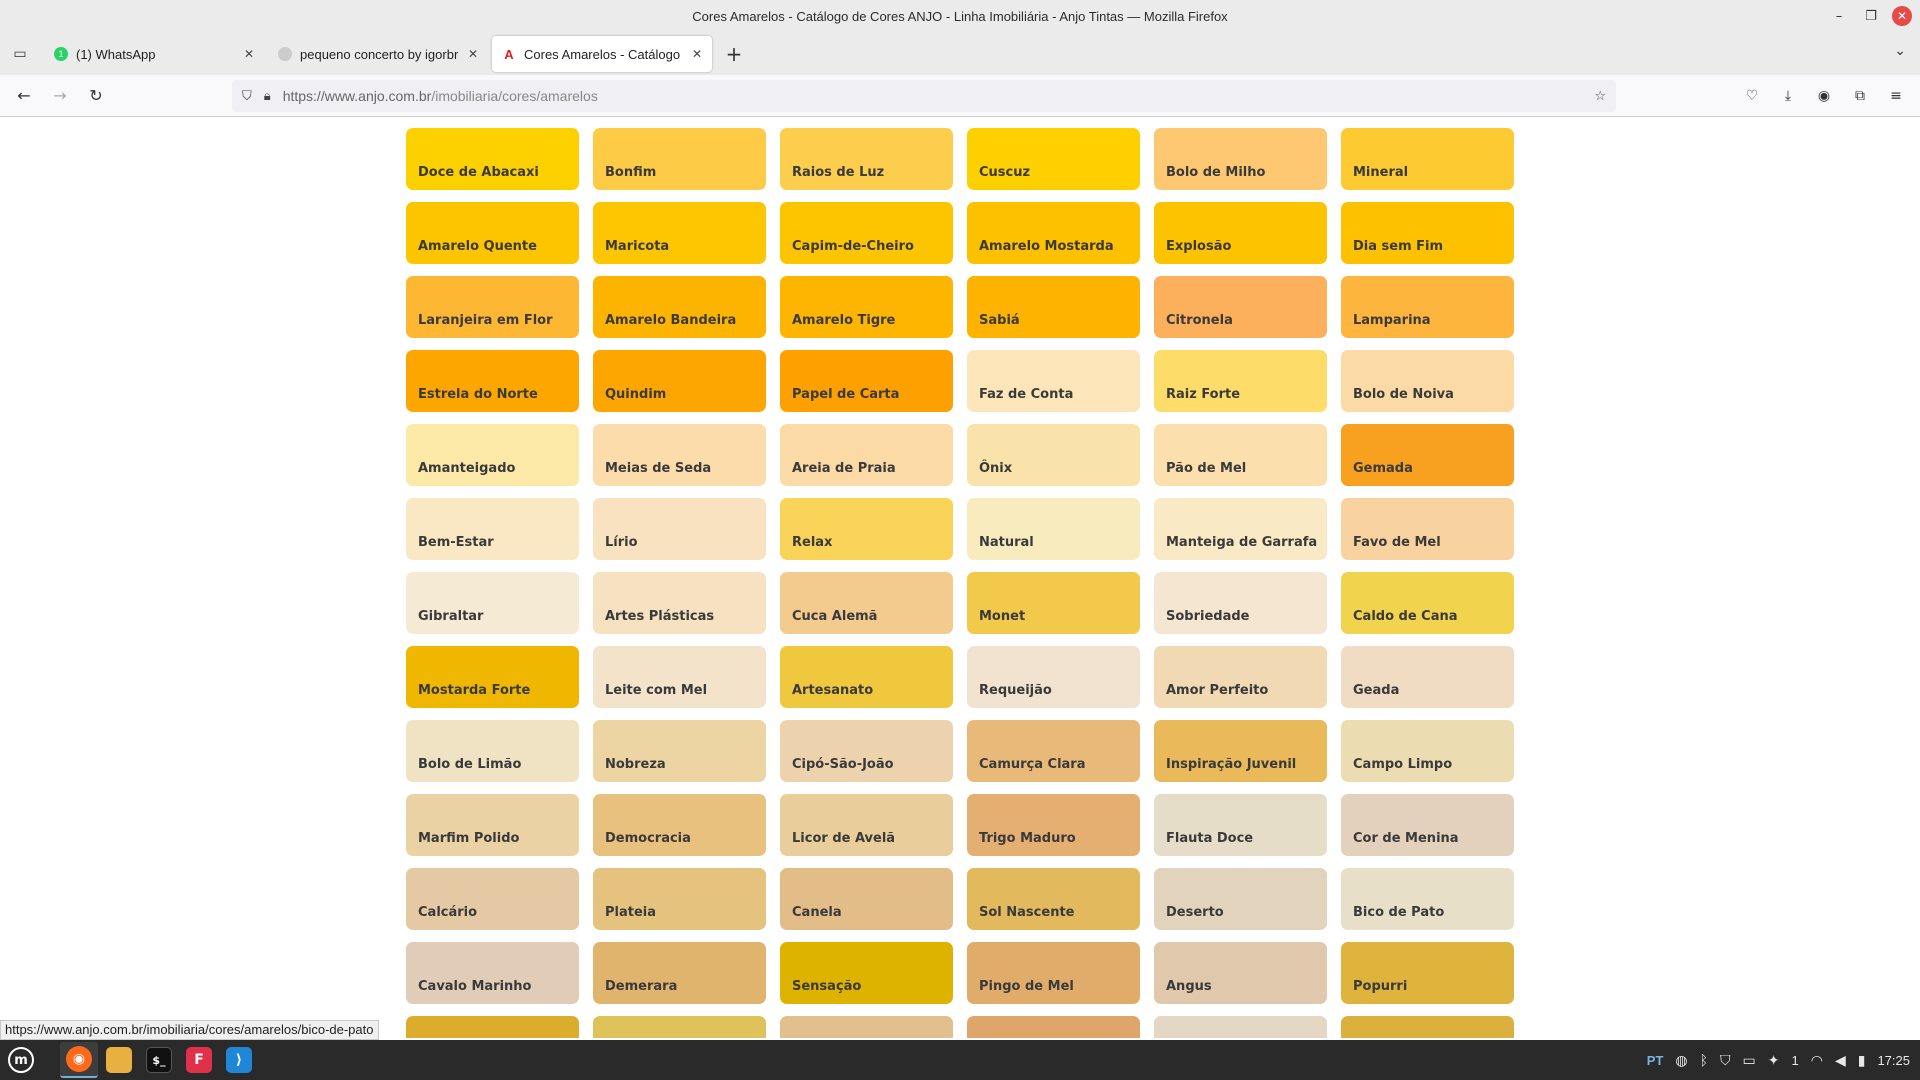 The image size is (1920, 1080). I want to click on taskbar-files, so click(119, 1060).